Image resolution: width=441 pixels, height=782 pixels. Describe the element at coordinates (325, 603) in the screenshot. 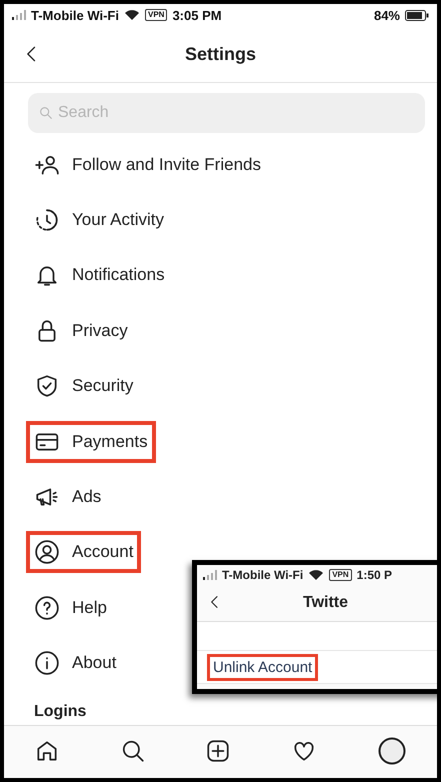

I see `page-title: Twitte` at that location.